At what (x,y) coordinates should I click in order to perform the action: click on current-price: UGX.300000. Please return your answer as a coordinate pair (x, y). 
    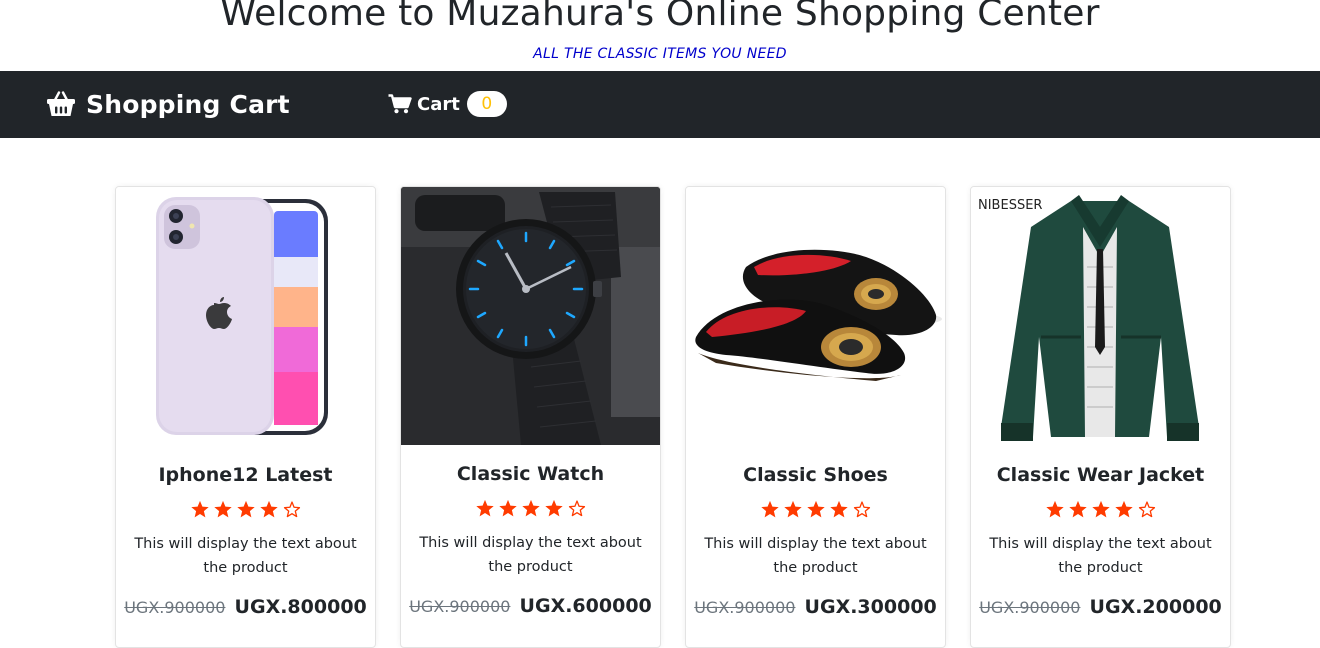
    Looking at the image, I should click on (870, 607).